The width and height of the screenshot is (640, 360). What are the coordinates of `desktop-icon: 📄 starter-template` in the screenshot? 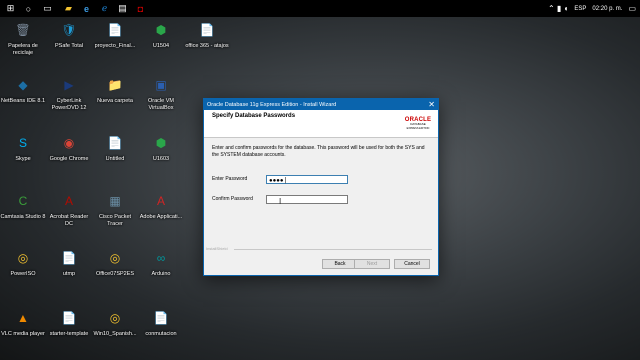 It's located at (69, 322).